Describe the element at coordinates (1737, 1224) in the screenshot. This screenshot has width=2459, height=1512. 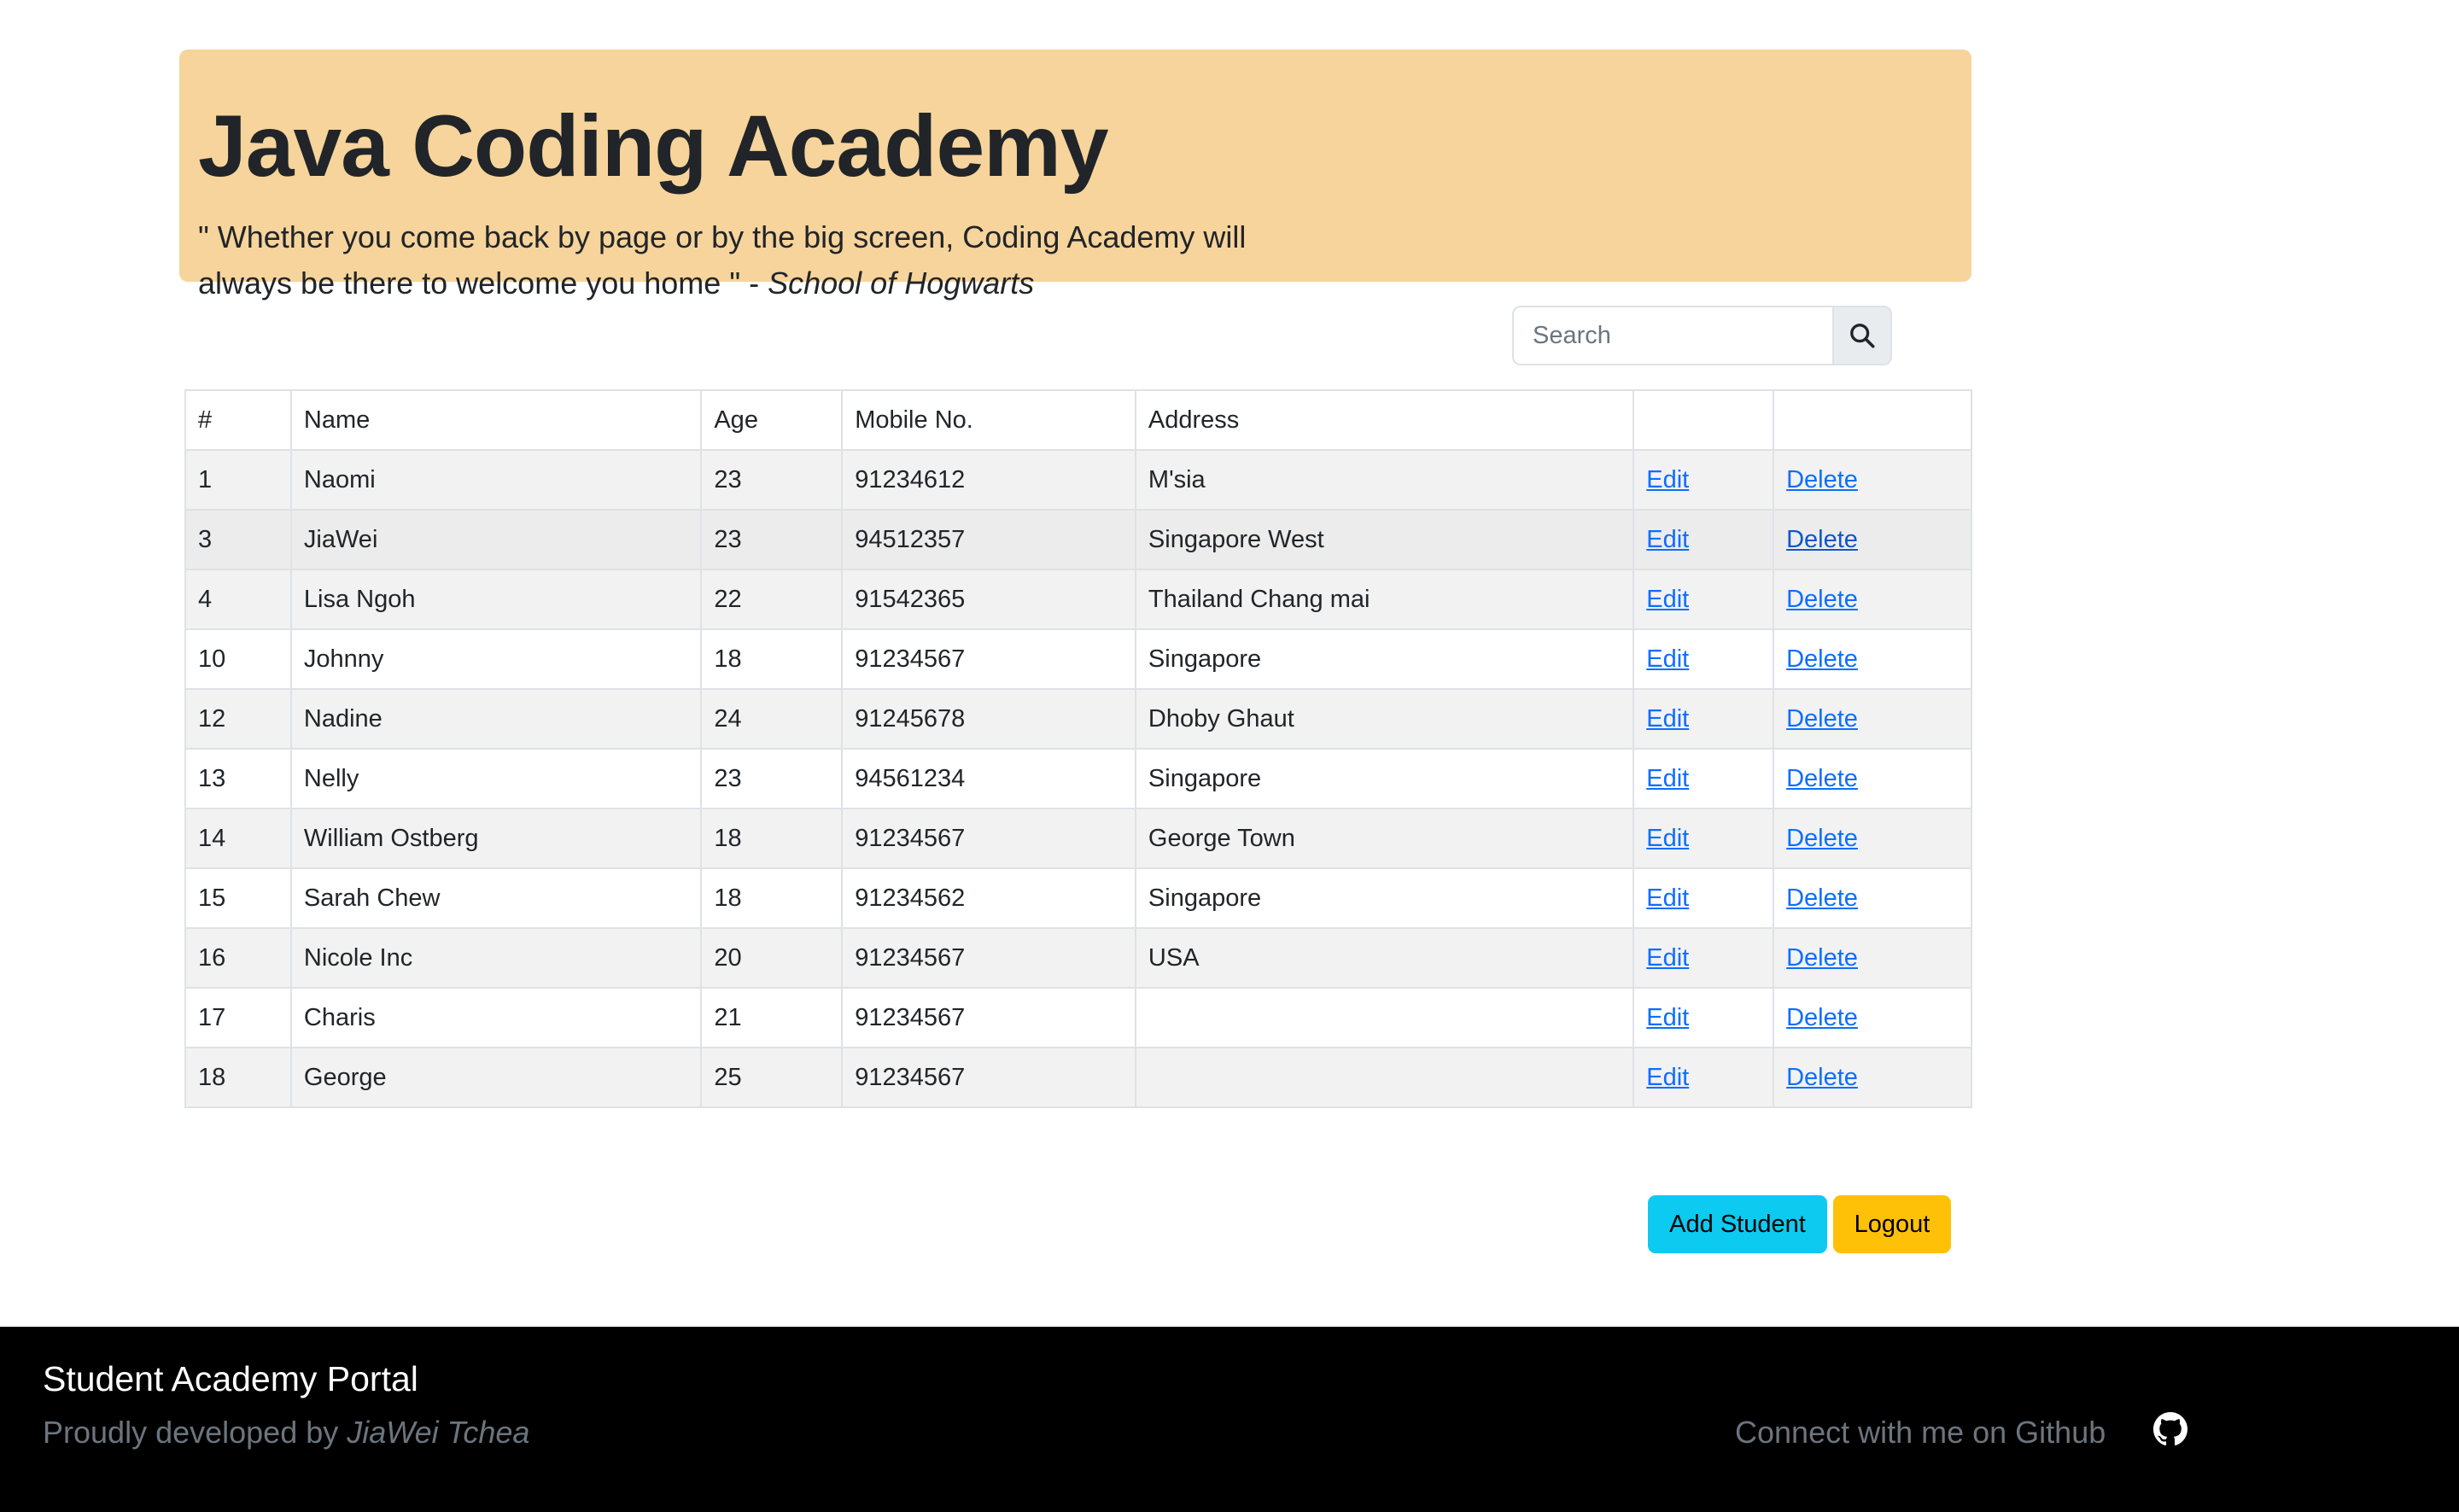
I see `add-student-button: Add Student` at that location.